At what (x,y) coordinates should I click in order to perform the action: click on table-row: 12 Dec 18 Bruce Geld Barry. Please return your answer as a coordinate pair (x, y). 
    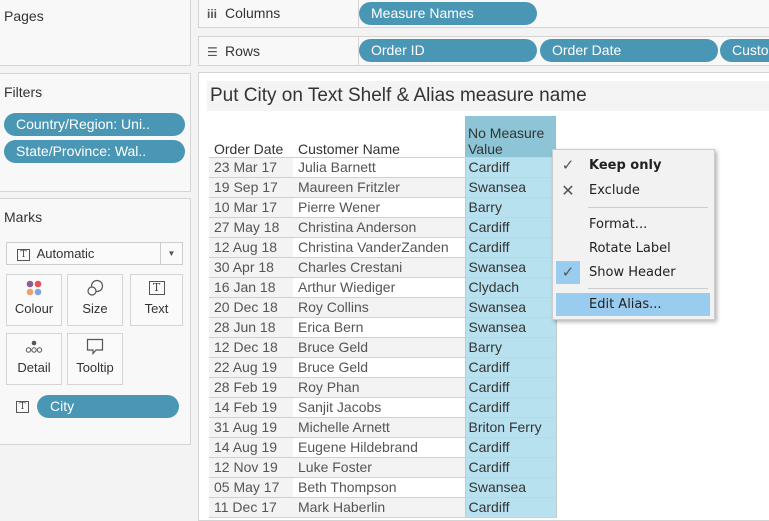
    Looking at the image, I should click on (383, 346).